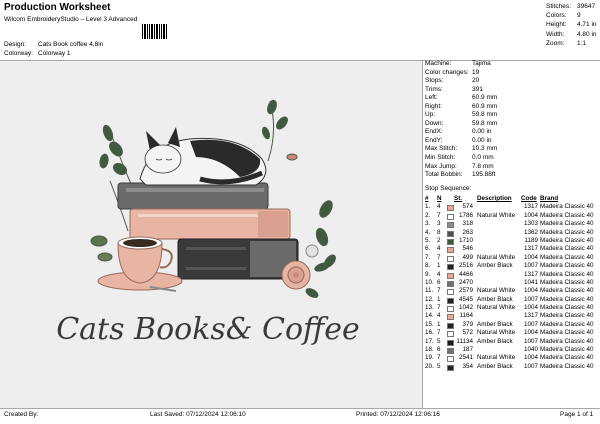 The image size is (600, 424). Describe the element at coordinates (434, 132) in the screenshot. I see `machine-label: EndX:` at that location.